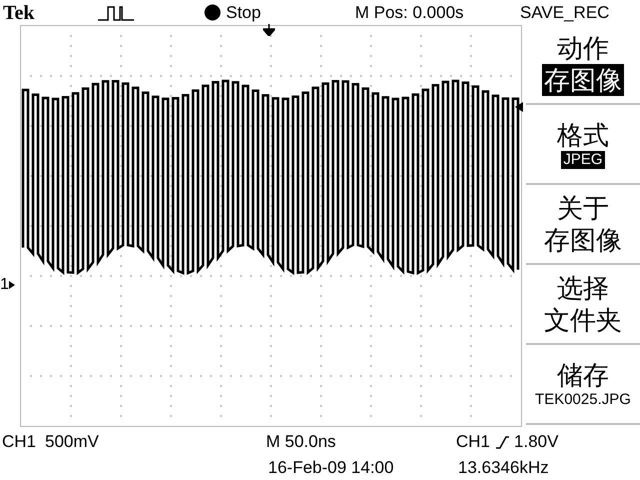 This screenshot has height=480, width=640. I want to click on date-time: 16-Feb-09 14:00, so click(331, 468).